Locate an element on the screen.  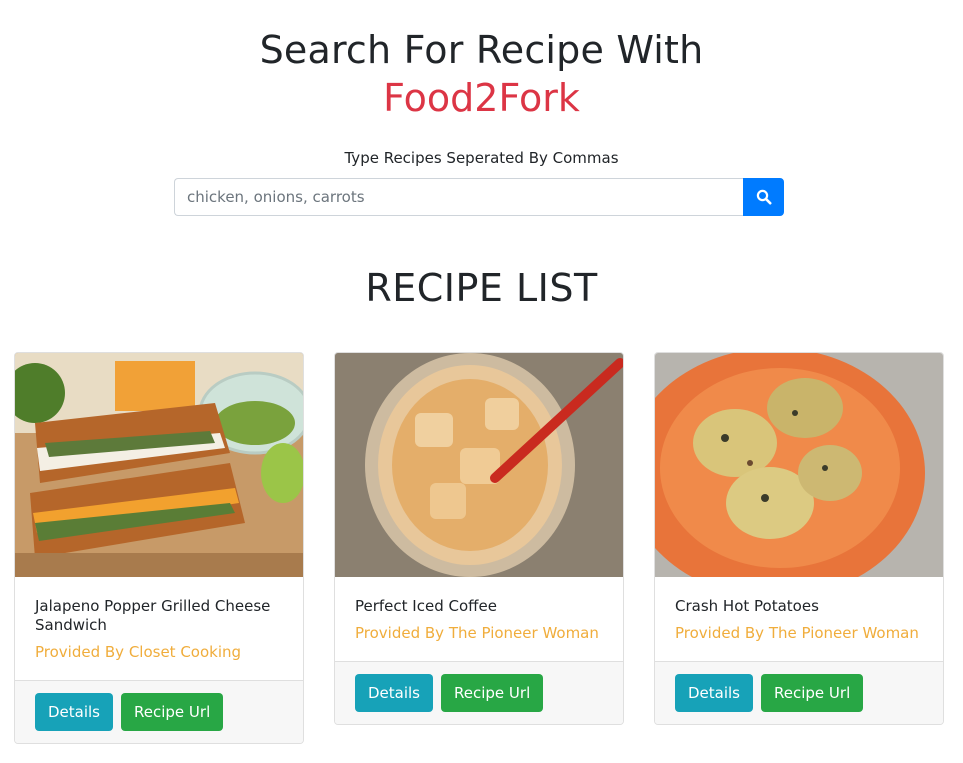
search-group is located at coordinates (479, 197).